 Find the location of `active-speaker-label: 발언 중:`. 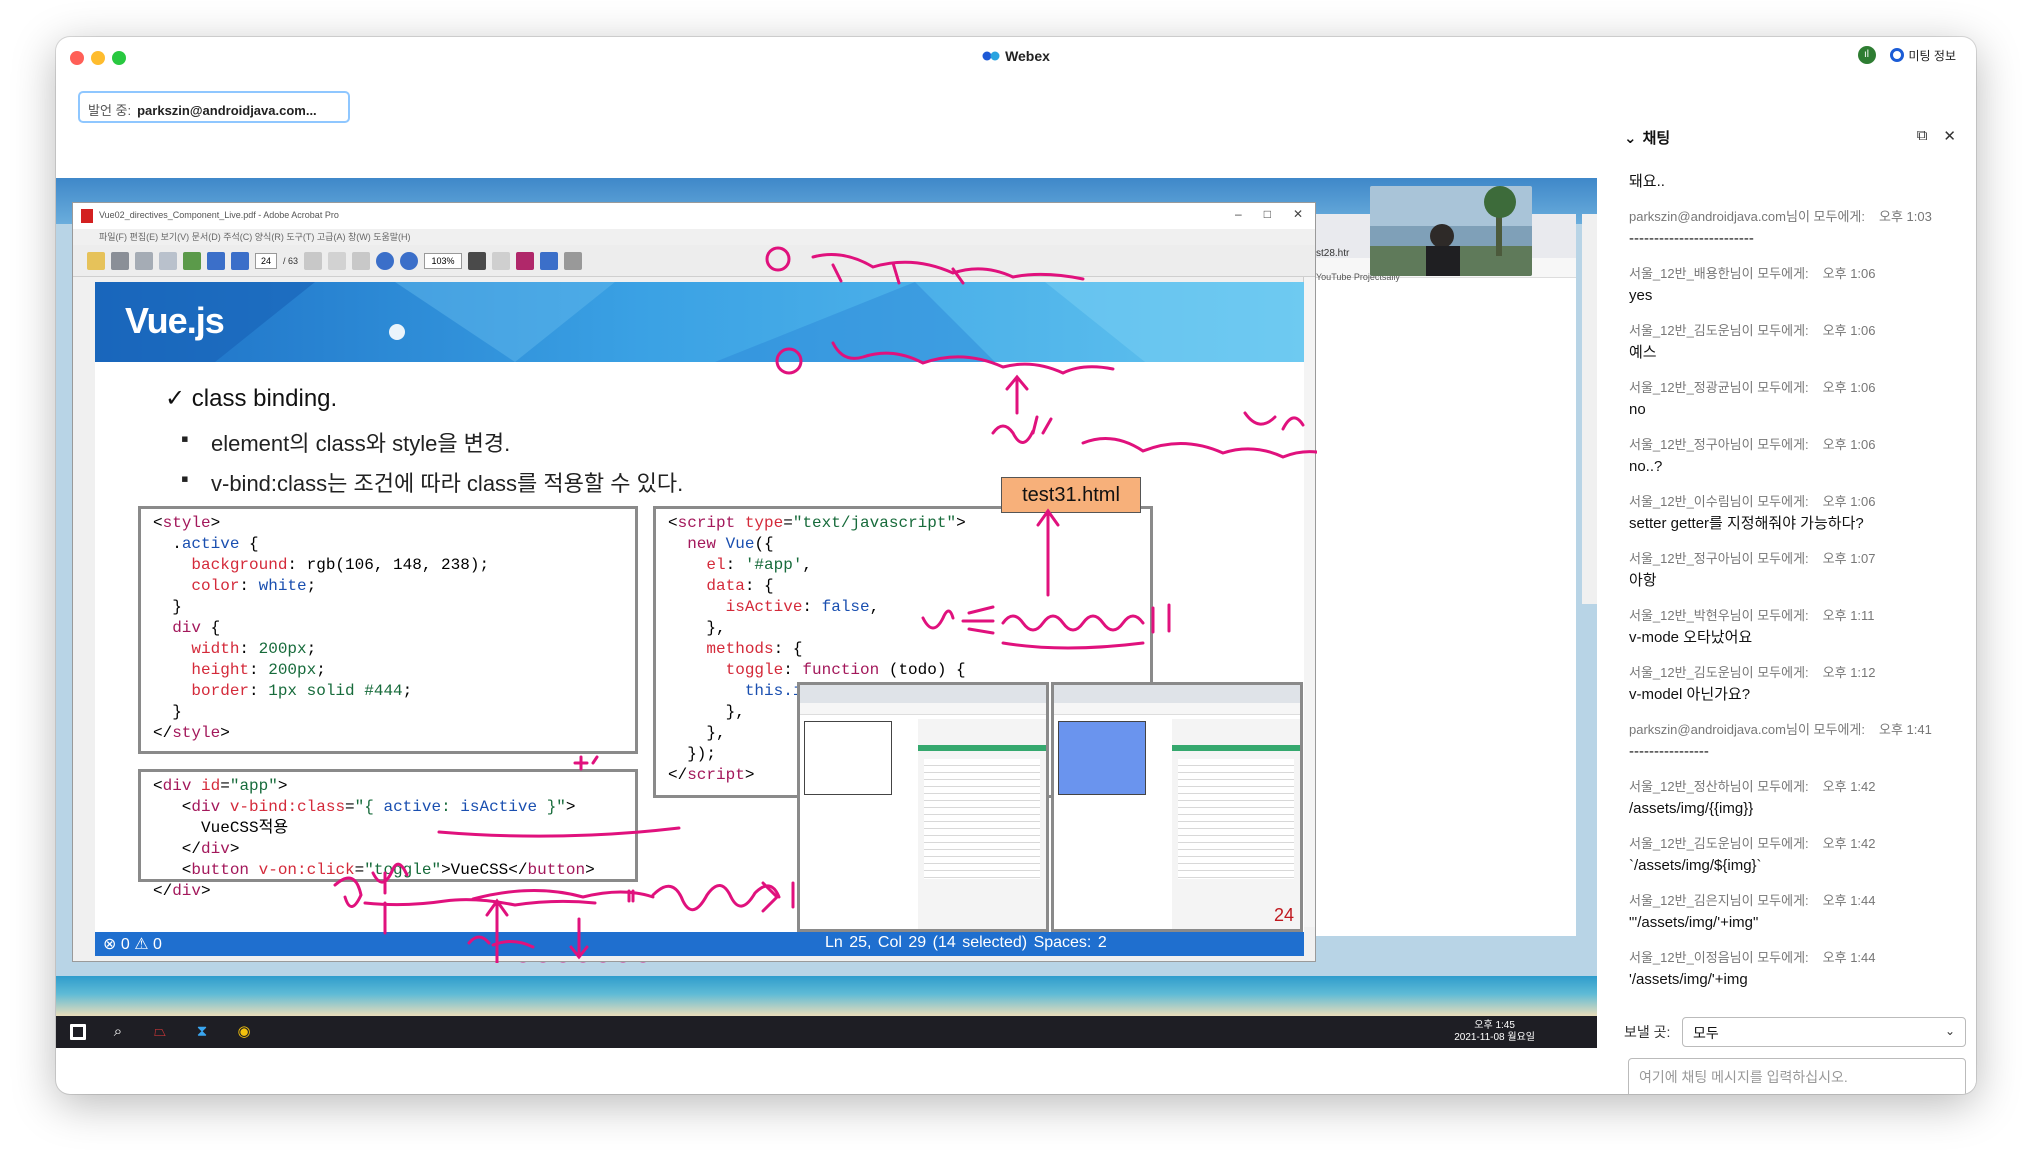

active-speaker-label: 발언 중: is located at coordinates (110, 110).